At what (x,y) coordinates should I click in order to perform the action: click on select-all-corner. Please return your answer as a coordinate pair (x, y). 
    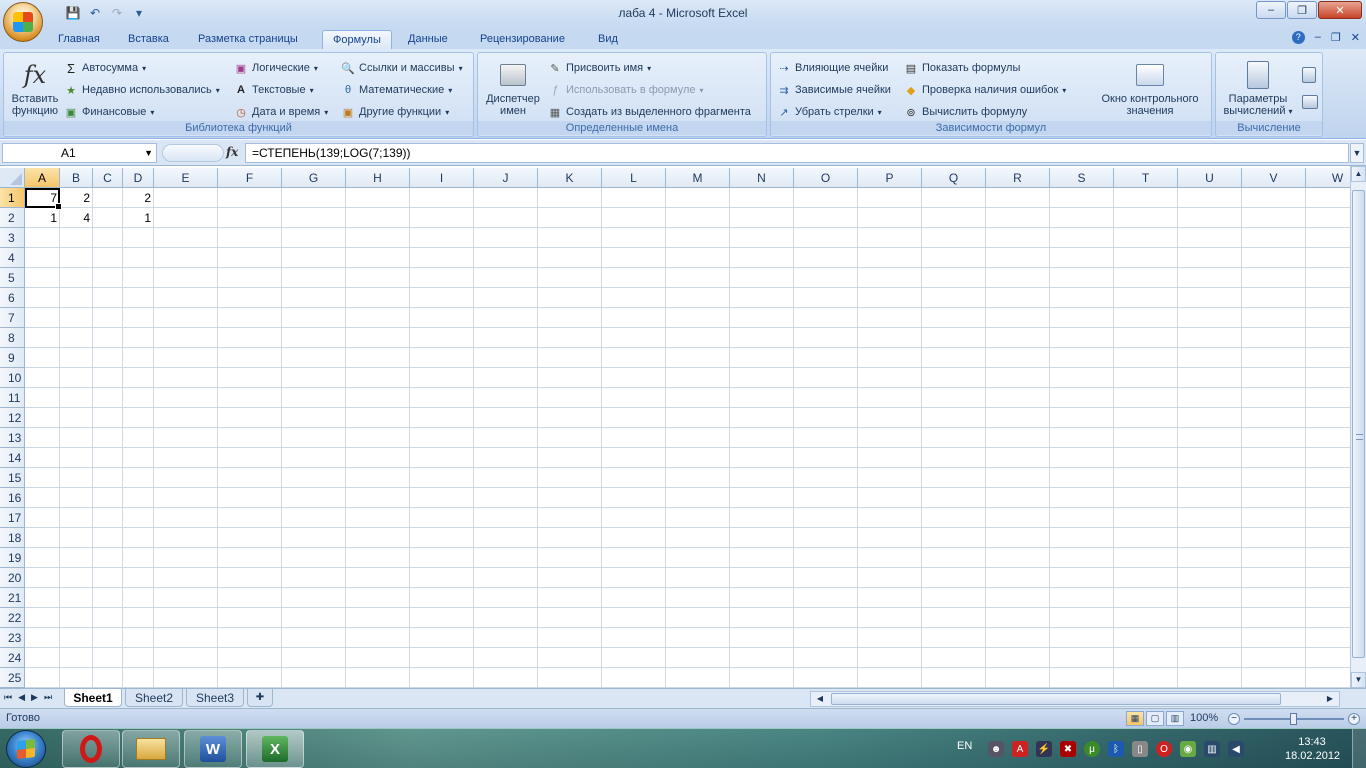
    Looking at the image, I should click on (12, 178).